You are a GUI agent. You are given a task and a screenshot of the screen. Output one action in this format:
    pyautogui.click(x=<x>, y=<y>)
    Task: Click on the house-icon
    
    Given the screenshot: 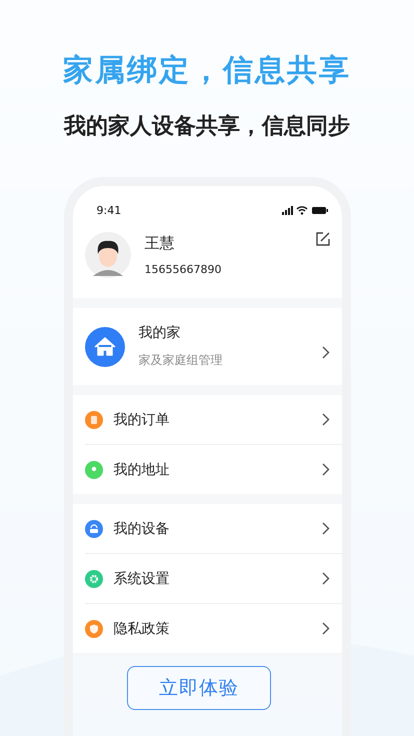 What is the action you would take?
    pyautogui.click(x=104, y=346)
    